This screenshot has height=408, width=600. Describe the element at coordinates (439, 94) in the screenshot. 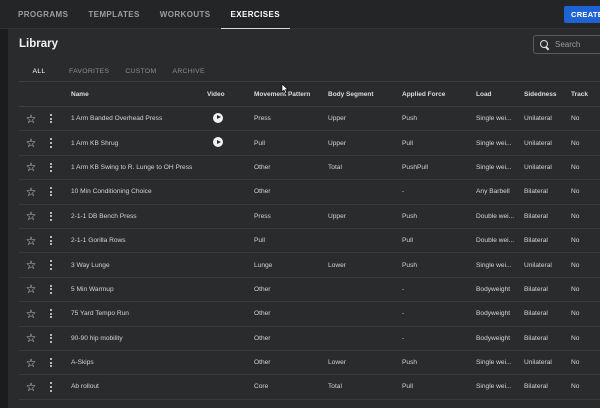

I see `header-applied-force: Applied Force` at that location.